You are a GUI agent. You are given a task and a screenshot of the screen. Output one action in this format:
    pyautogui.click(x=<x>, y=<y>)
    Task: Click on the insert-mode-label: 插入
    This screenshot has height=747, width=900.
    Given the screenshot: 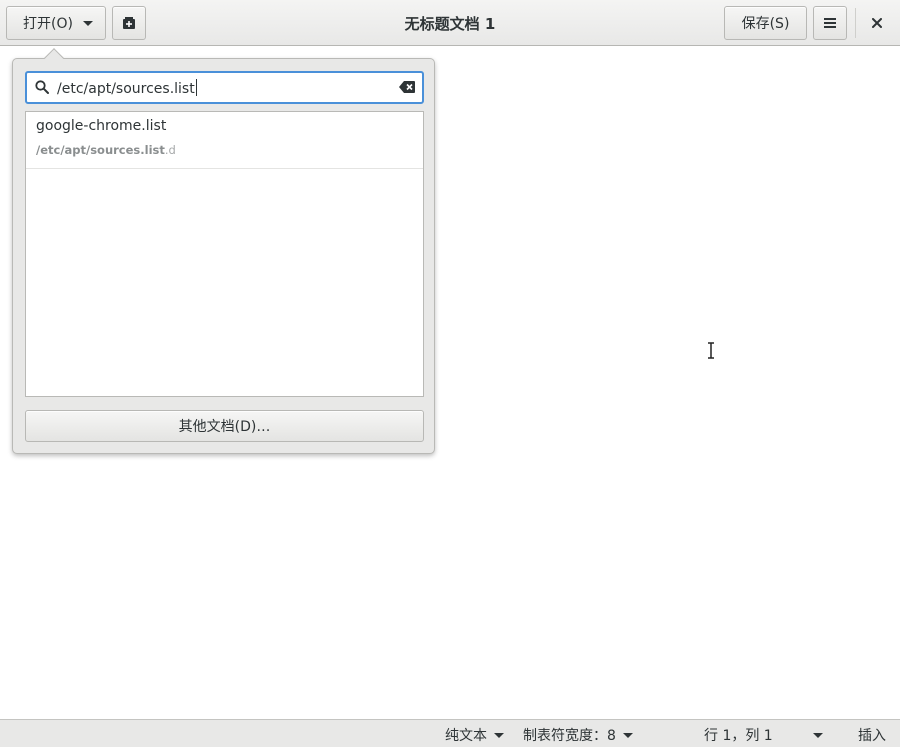 What is the action you would take?
    pyautogui.click(x=872, y=736)
    